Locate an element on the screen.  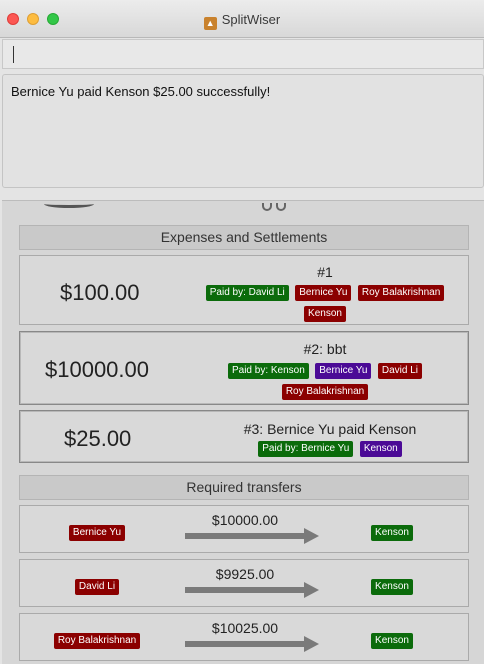
transfer-amount: $10025.00 is located at coordinates (245, 628).